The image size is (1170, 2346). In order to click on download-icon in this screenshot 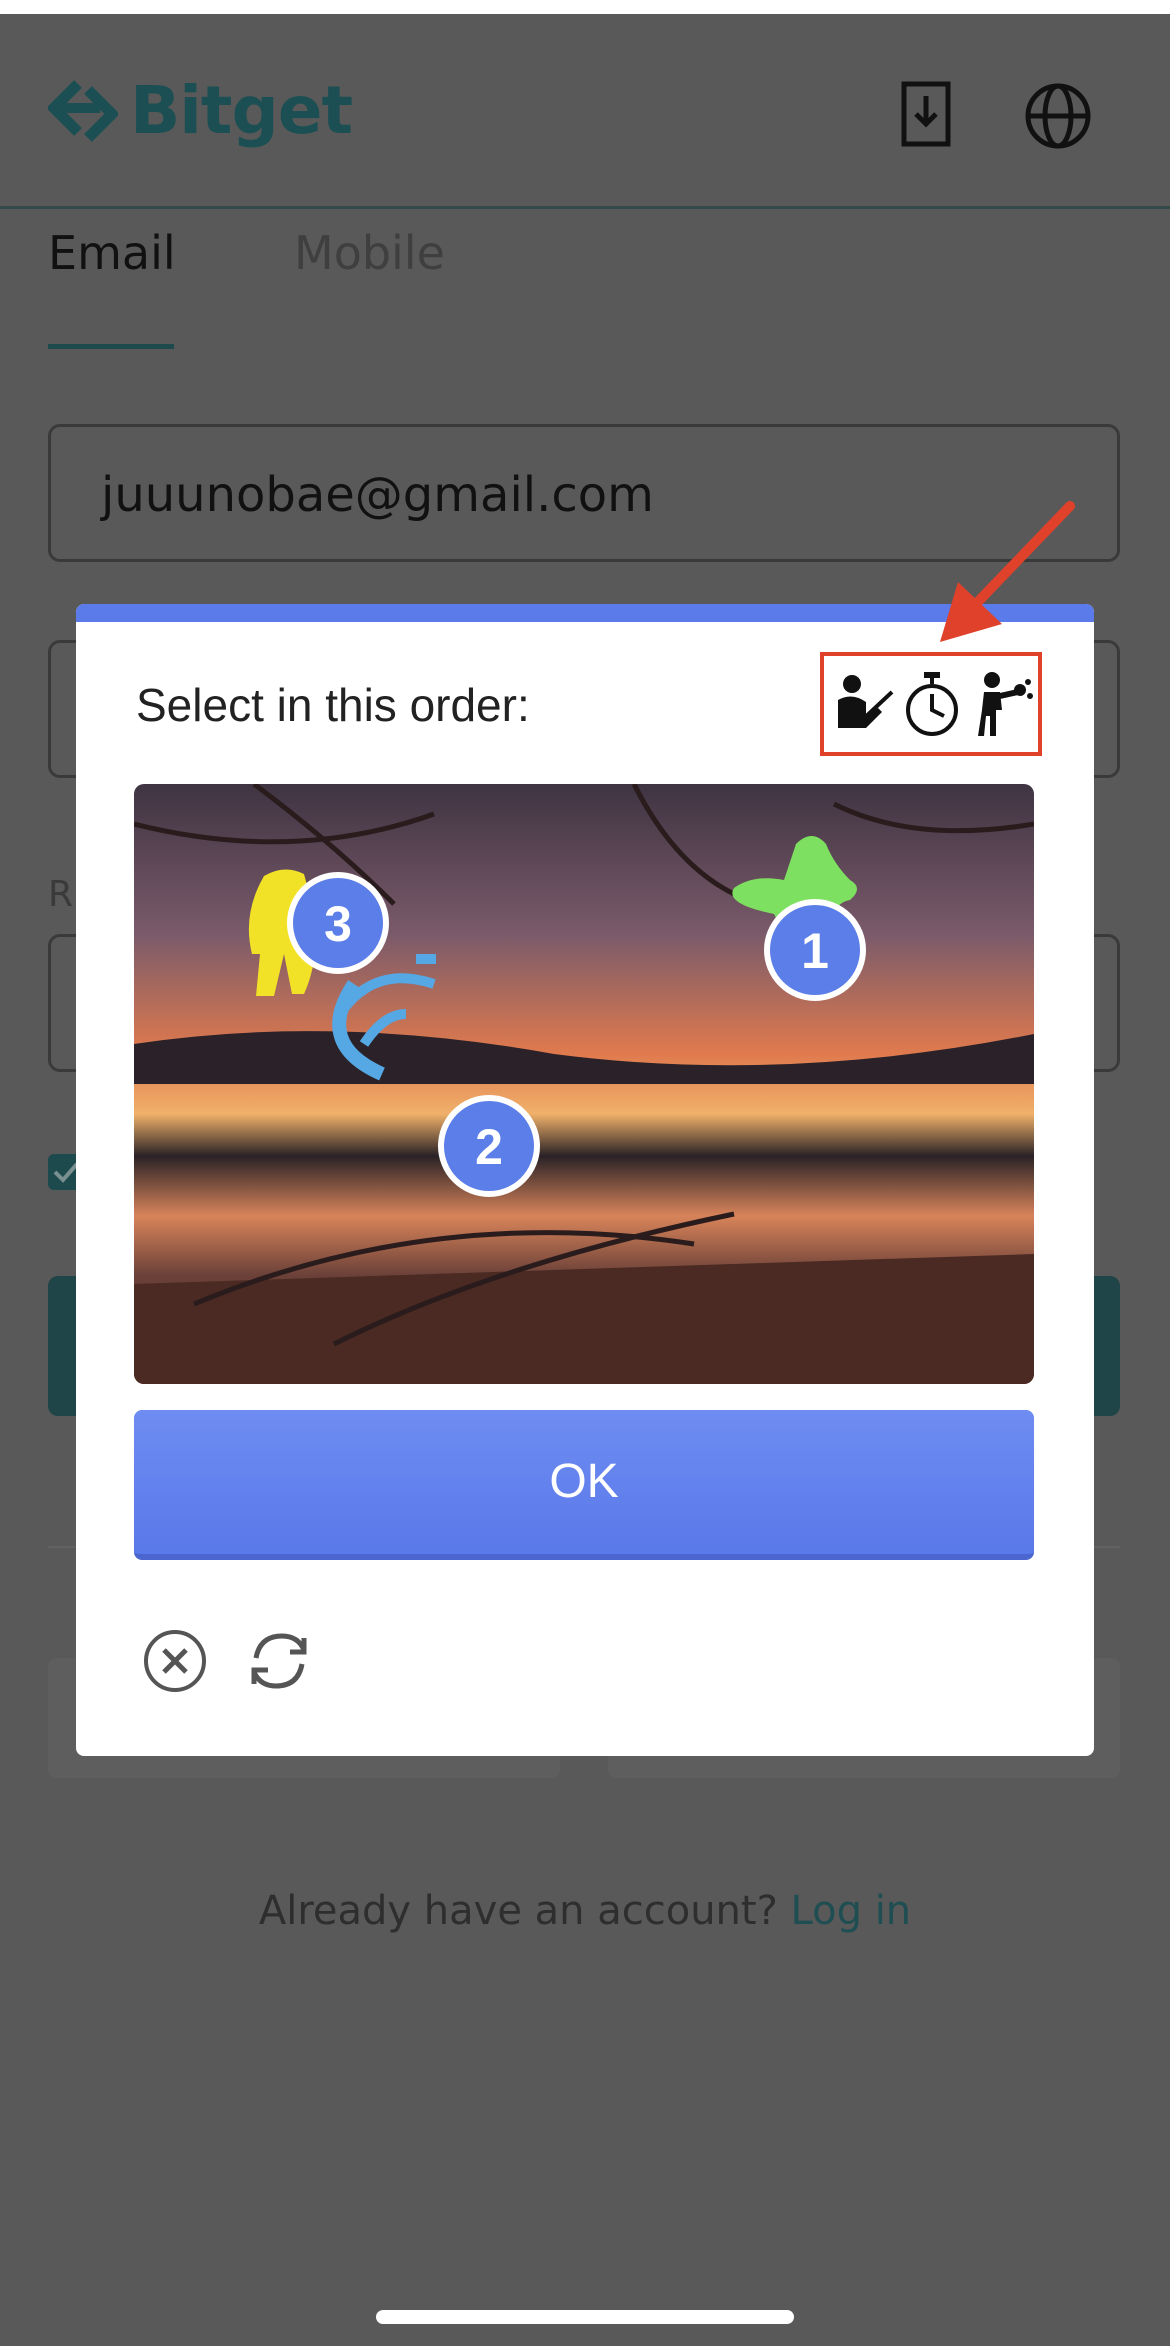, I will do `click(926, 114)`.